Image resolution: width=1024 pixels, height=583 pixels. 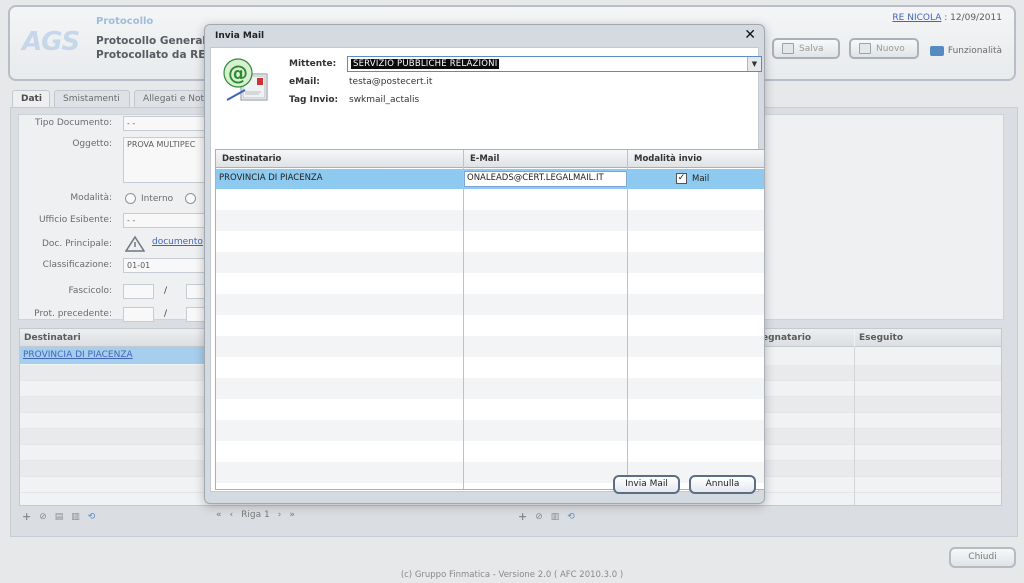 I want to click on invia-mail-button: Invia Mail, so click(x=646, y=484).